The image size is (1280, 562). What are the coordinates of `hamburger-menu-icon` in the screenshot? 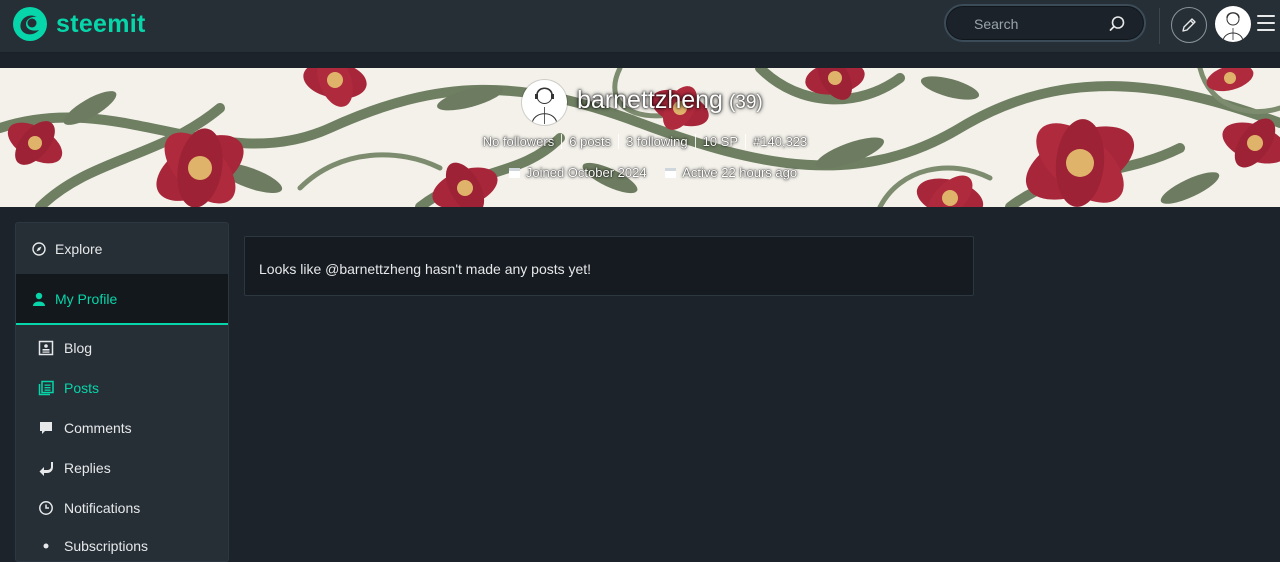 It's located at (1266, 23).